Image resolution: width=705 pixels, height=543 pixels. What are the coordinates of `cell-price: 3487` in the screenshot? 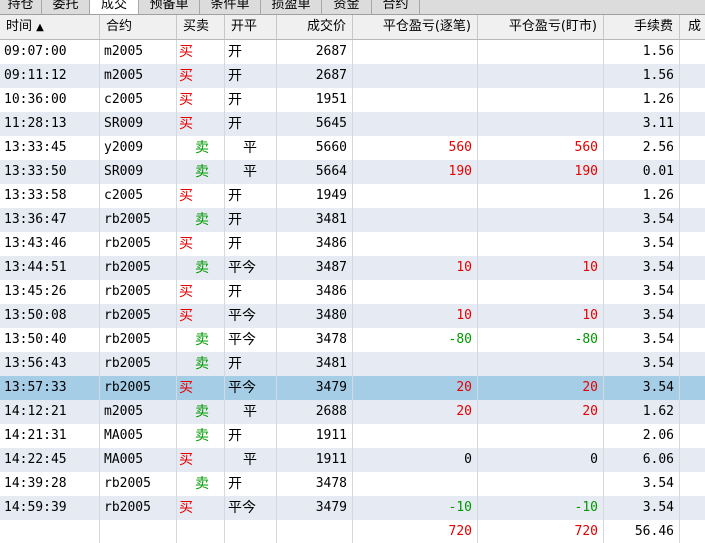 It's located at (315, 268).